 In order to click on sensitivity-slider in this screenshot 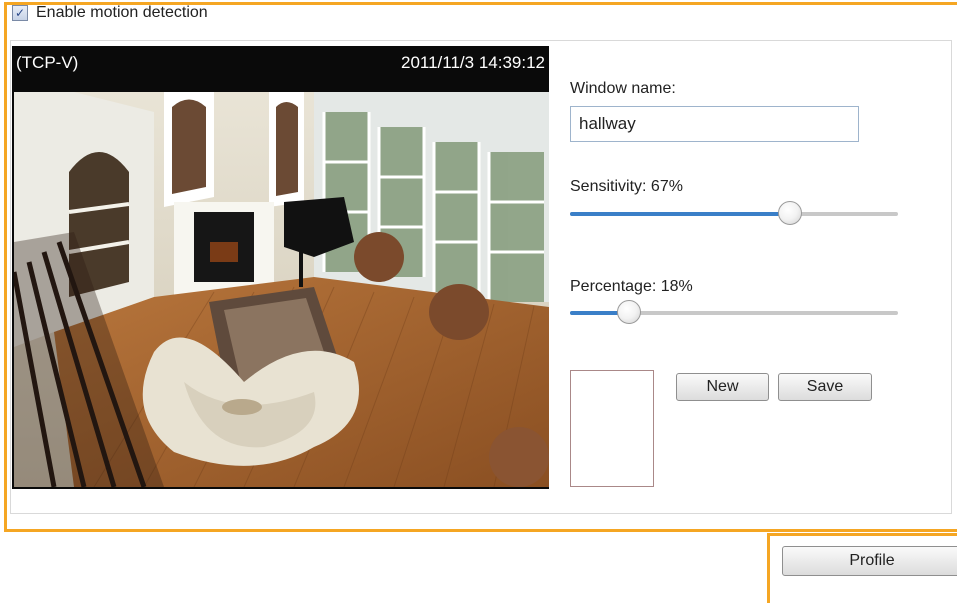, I will do `click(734, 213)`.